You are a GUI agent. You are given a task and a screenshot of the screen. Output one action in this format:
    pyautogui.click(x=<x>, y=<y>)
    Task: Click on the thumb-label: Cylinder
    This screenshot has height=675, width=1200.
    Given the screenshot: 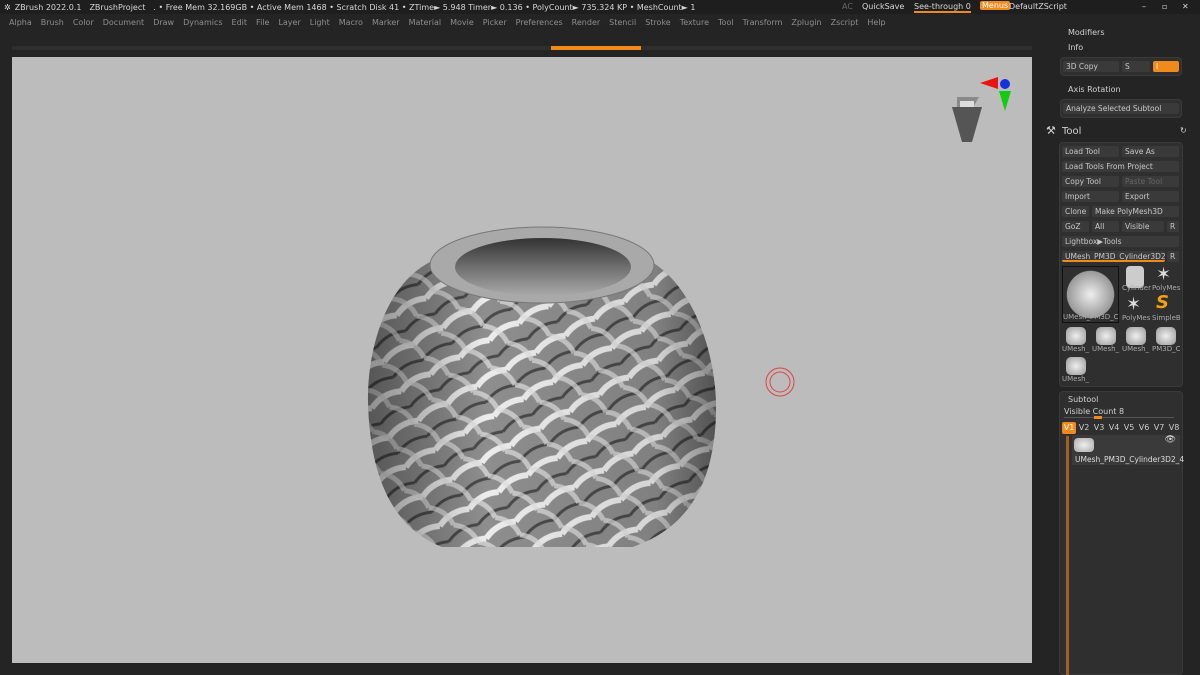 What is the action you would take?
    pyautogui.click(x=1136, y=288)
    